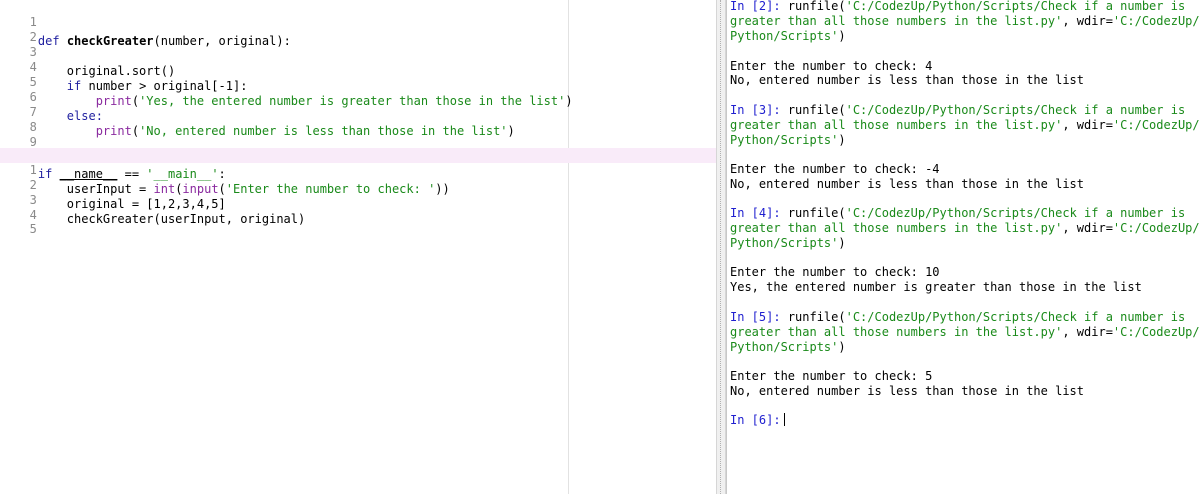 The image size is (1200, 494). What do you see at coordinates (755, 110) in the screenshot?
I see `console-prompt: In [3]:` at bounding box center [755, 110].